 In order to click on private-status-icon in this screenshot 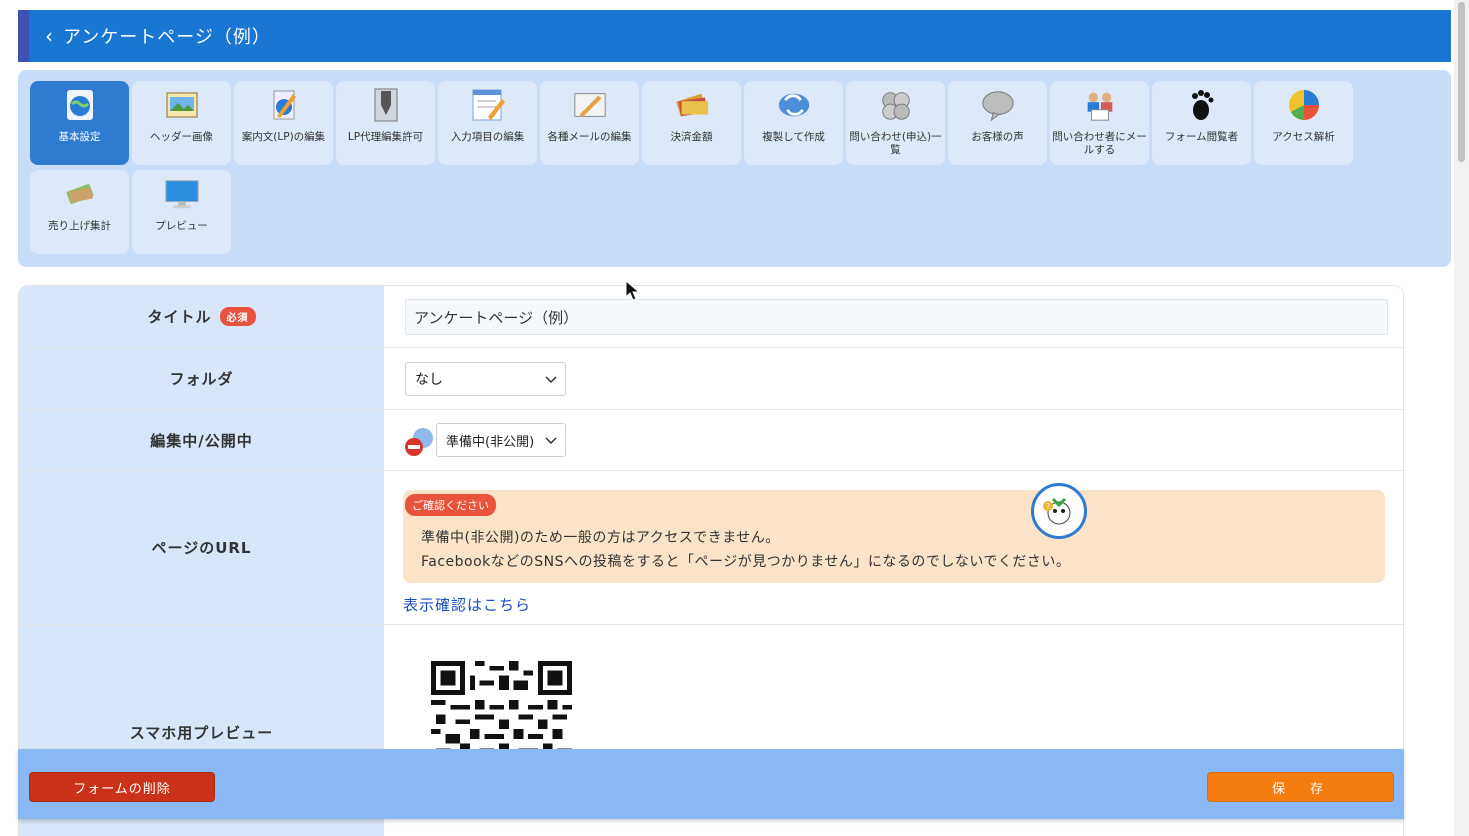, I will do `click(418, 441)`.